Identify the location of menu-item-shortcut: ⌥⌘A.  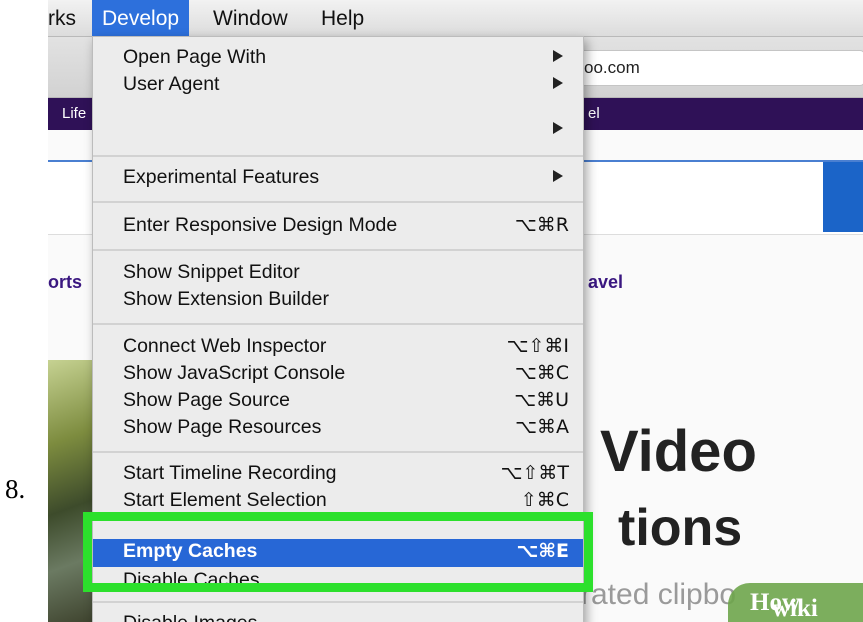
(542, 427).